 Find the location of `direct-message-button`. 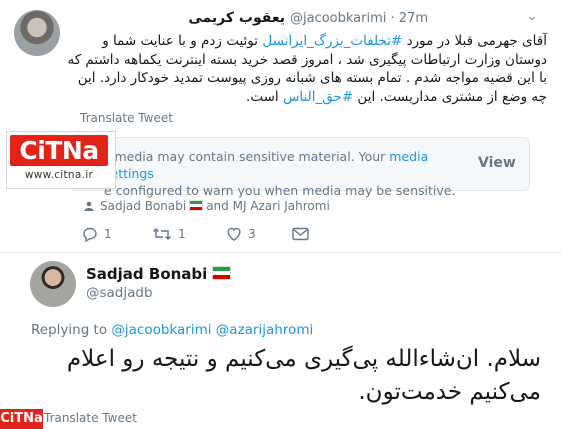

direct-message-button is located at coordinates (300, 233).